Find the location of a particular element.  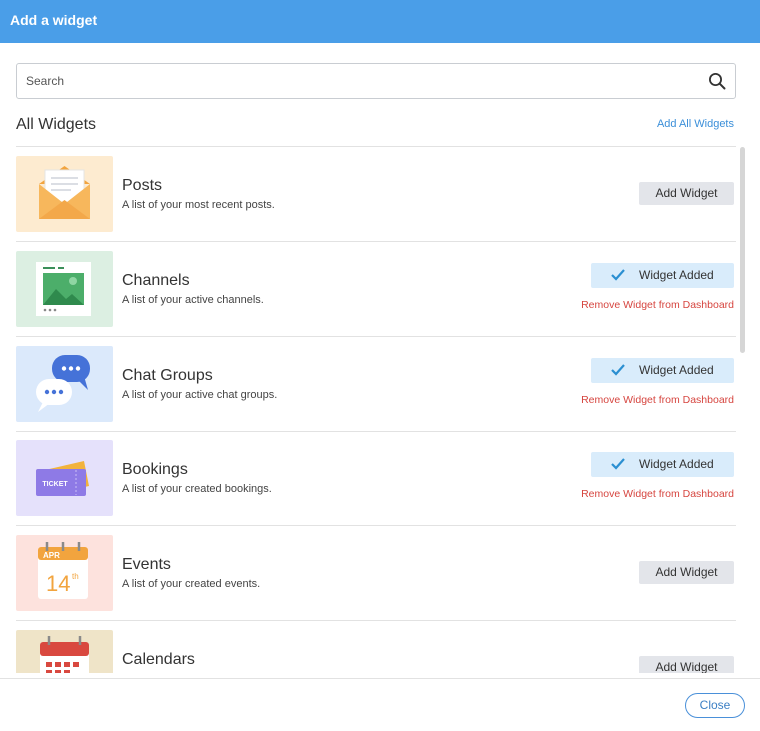

list-scrollbar is located at coordinates (742, 250).